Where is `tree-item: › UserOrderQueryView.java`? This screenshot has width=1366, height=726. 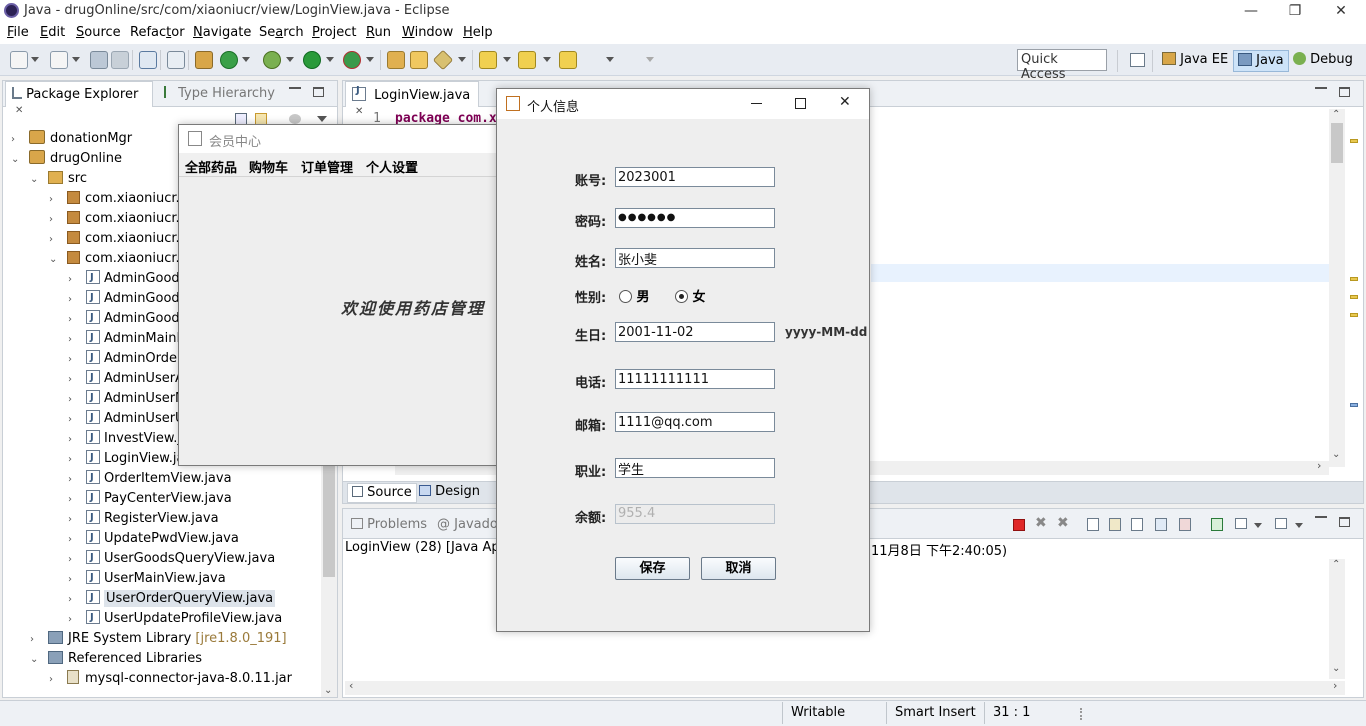
tree-item: › UserOrderQueryView.java is located at coordinates (166, 599).